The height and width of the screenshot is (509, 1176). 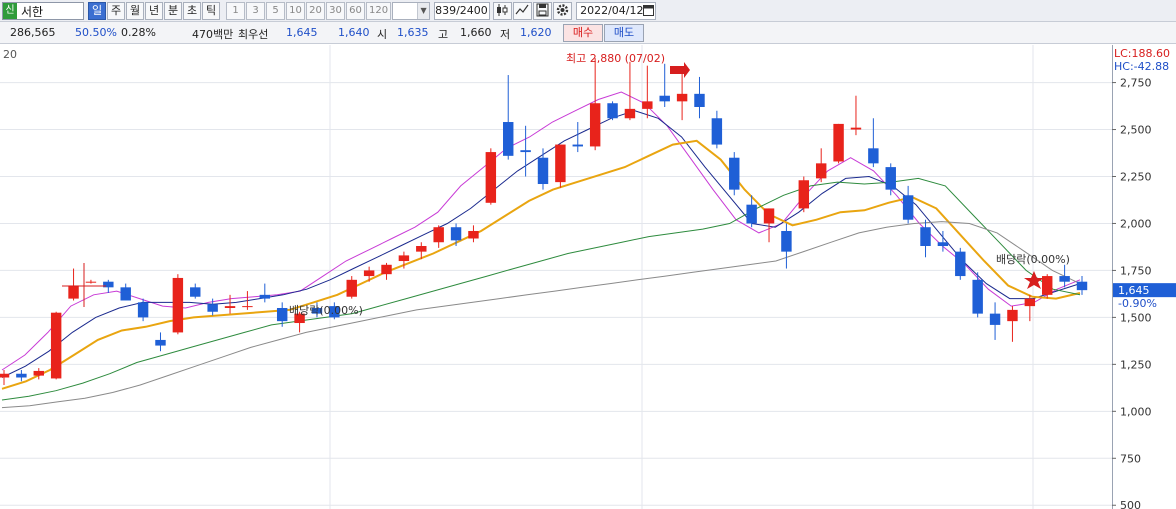 I want to click on y-tick-label: 1,750, so click(x=1136, y=270).